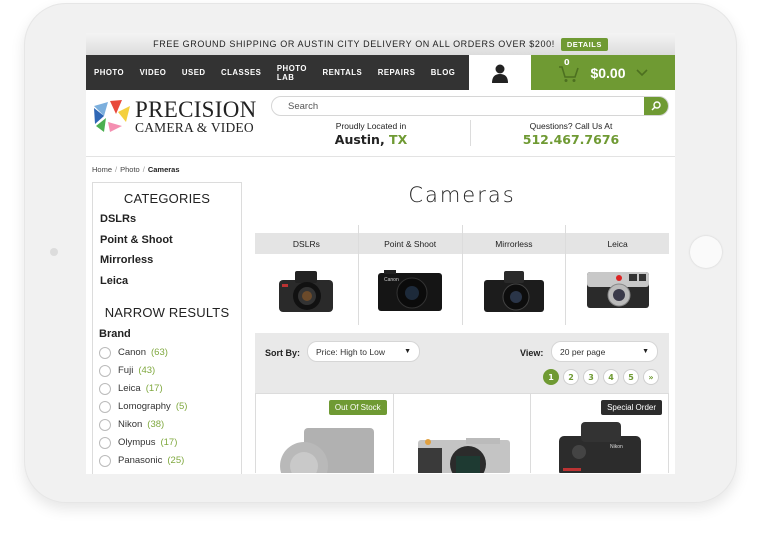 This screenshot has width=759, height=535. Describe the element at coordinates (600, 447) in the screenshot. I see `product-image: Nikon` at that location.